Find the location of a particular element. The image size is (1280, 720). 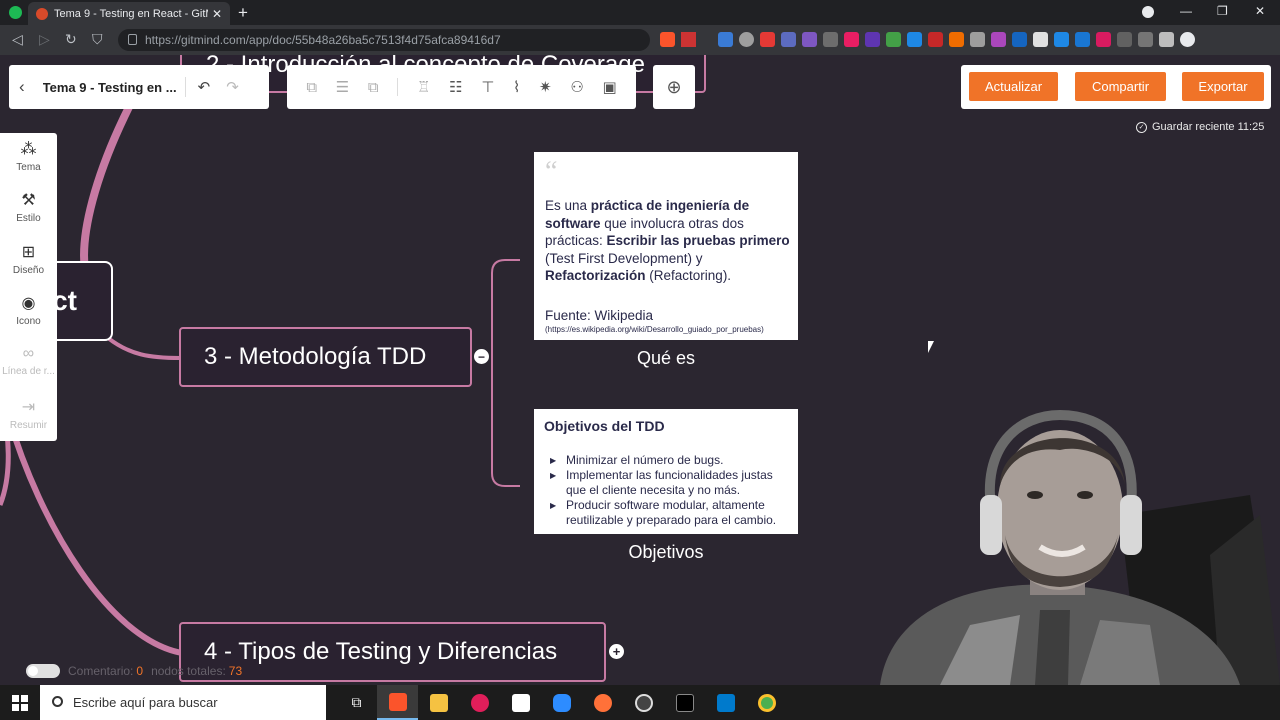

browser-menu-icon is located at coordinates (1187, 39).